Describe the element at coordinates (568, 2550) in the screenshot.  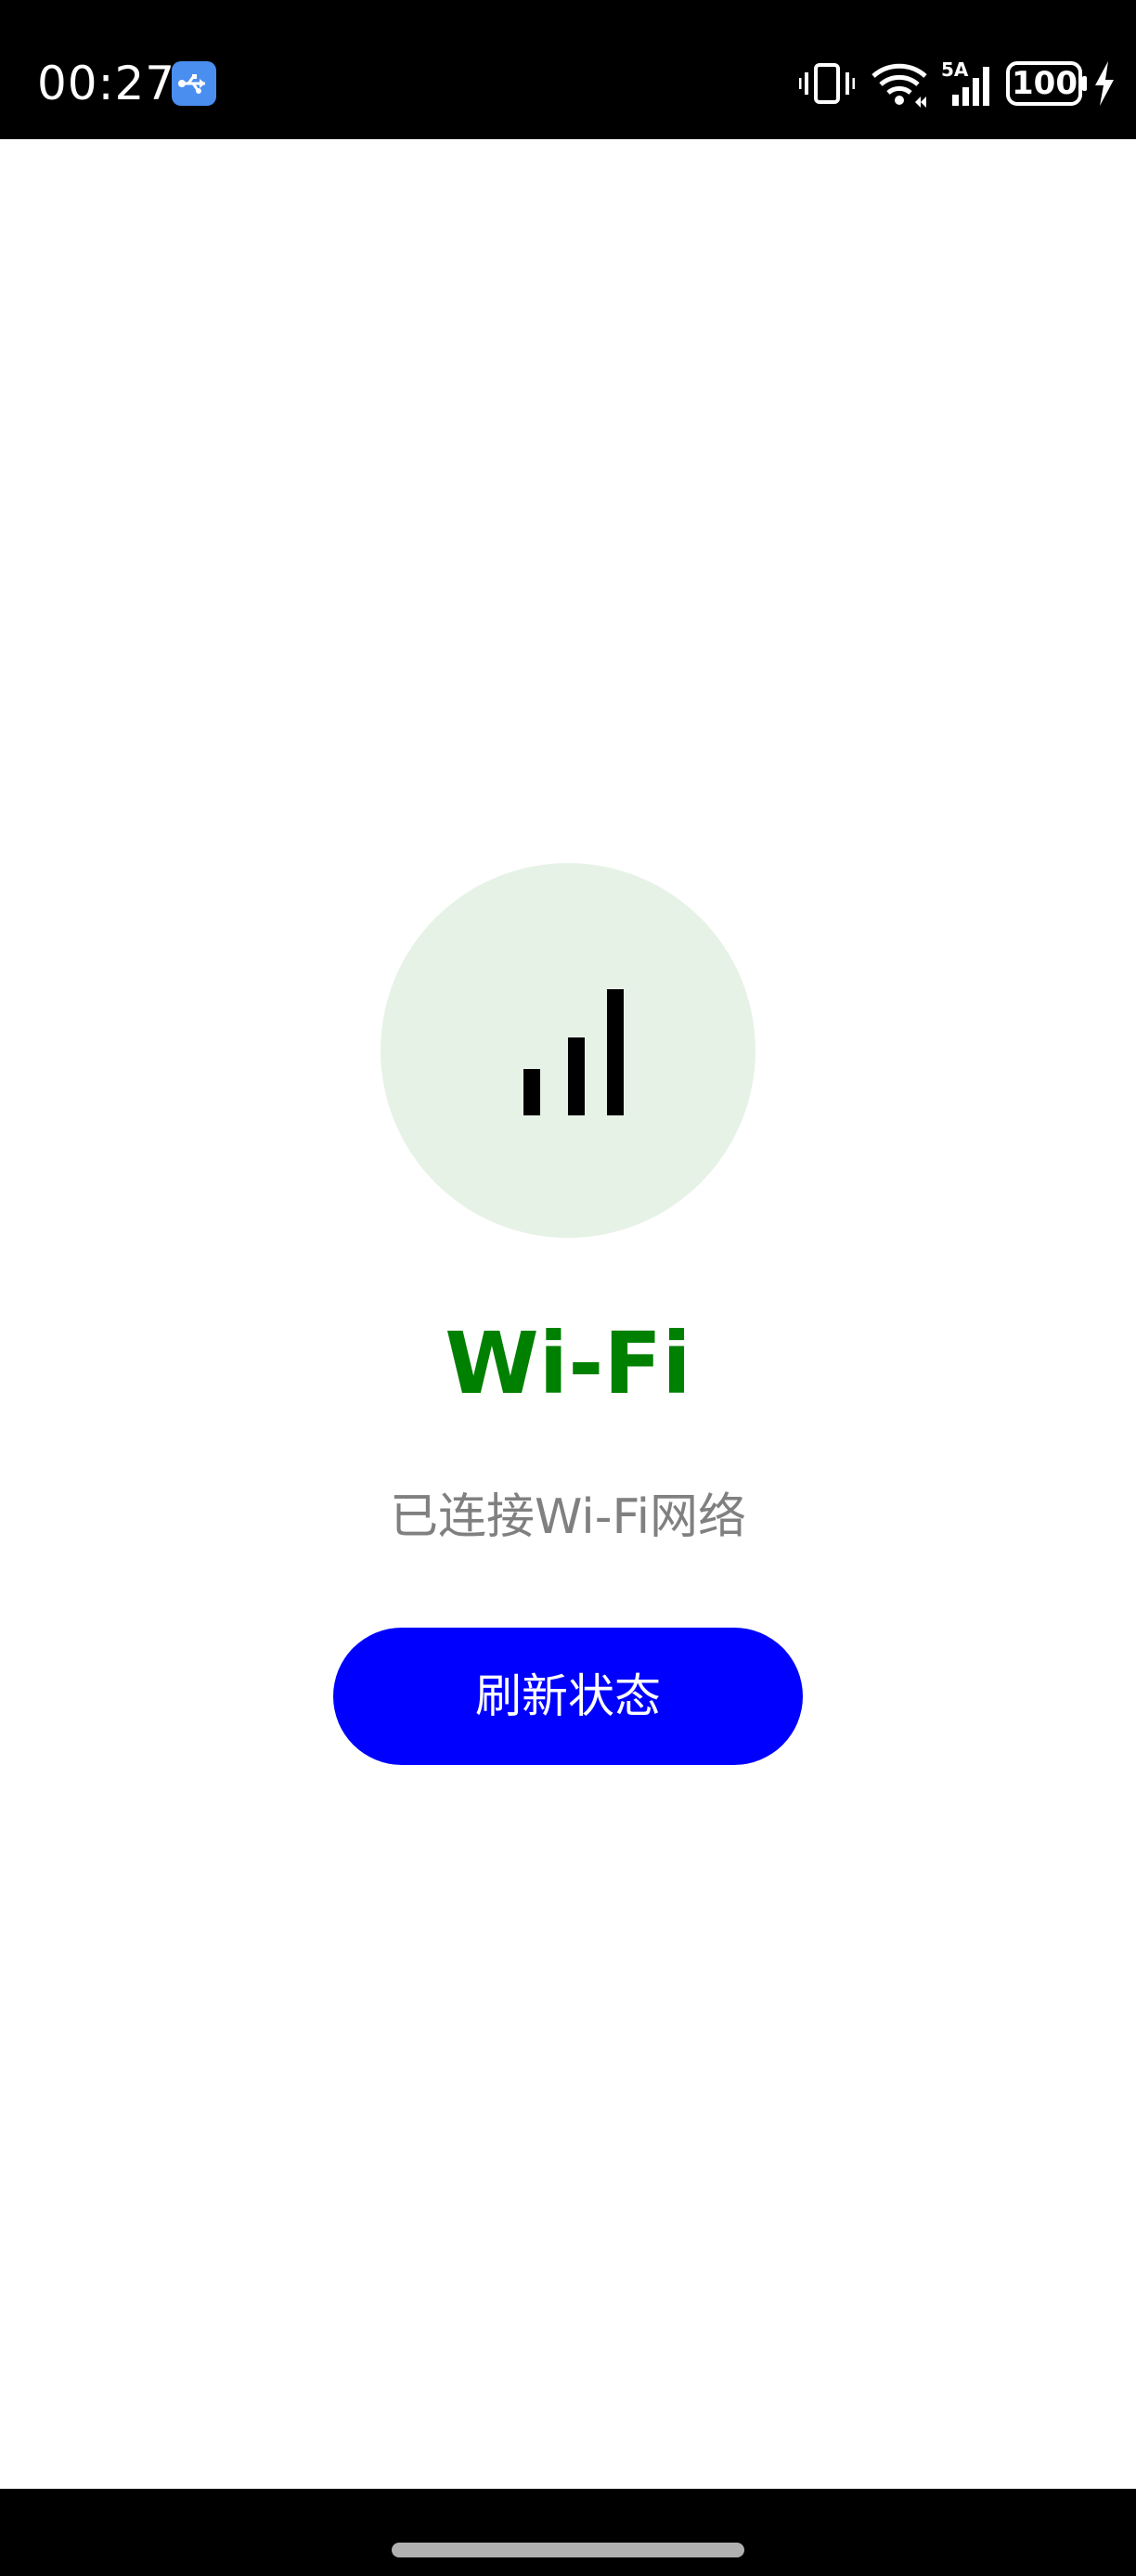
I see `home-indicator` at that location.